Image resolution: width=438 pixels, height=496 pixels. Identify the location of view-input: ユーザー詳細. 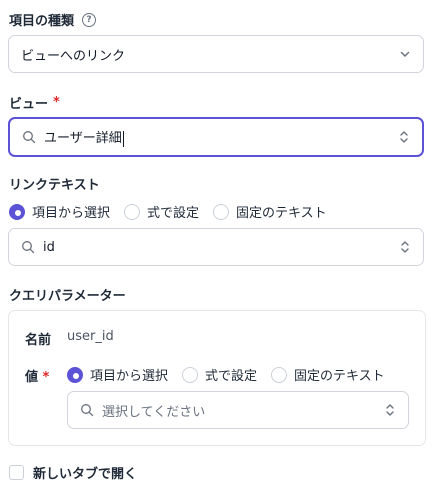
(221, 137).